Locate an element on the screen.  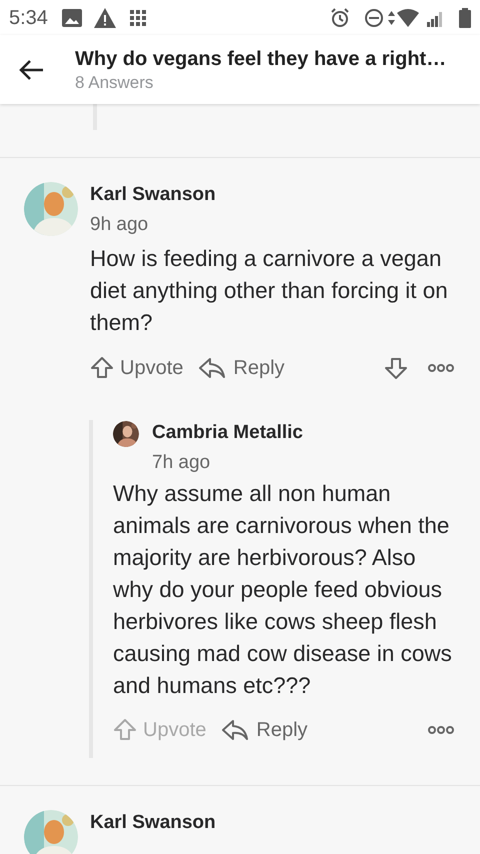
post-time: 9h ago is located at coordinates (120, 225).